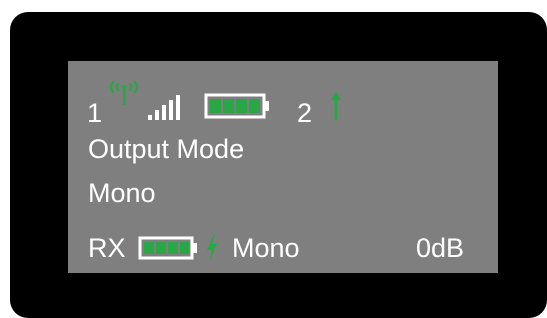 Image resolution: width=547 pixels, height=318 pixels. I want to click on lightning-bolt-icon, so click(212, 248).